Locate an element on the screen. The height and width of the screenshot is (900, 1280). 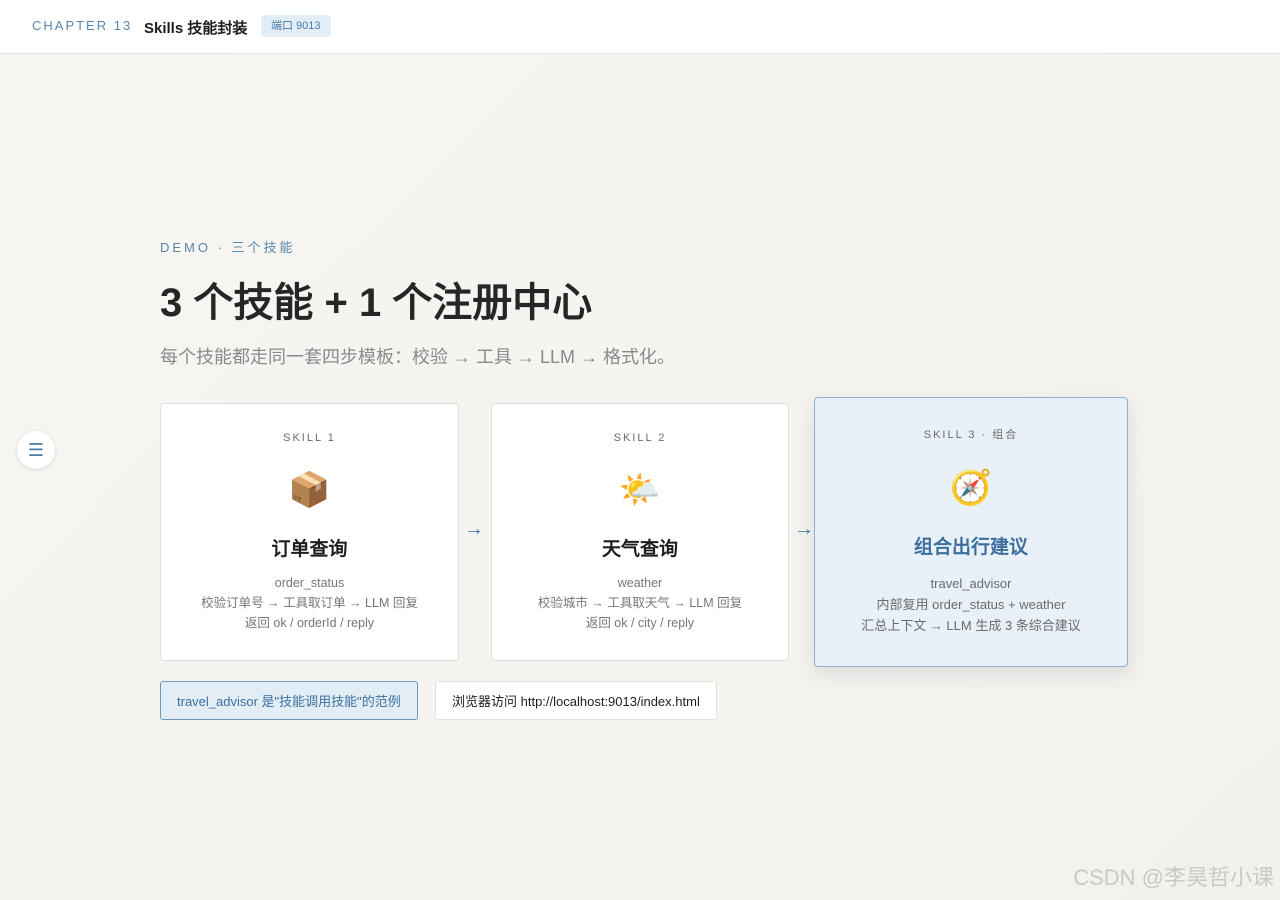
skill-name: 天气查询 is located at coordinates (639, 549).